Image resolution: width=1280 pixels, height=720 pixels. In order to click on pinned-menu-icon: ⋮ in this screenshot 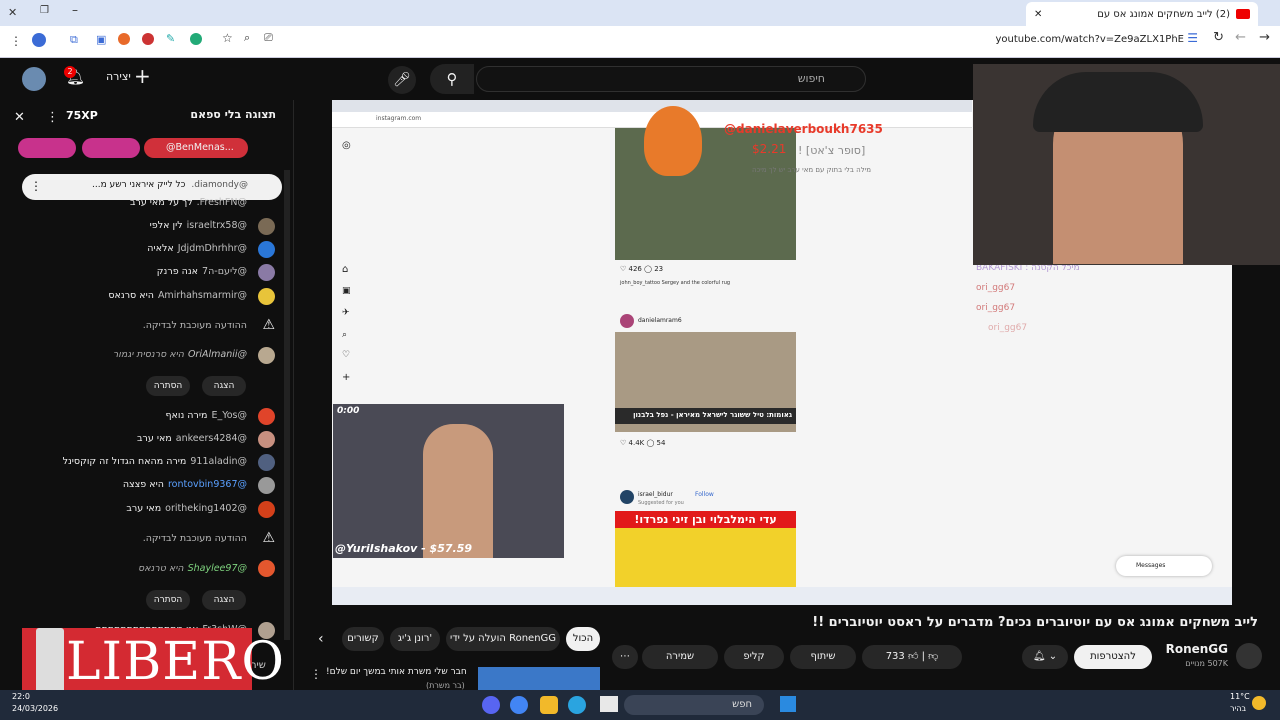, I will do `click(36, 186)`.